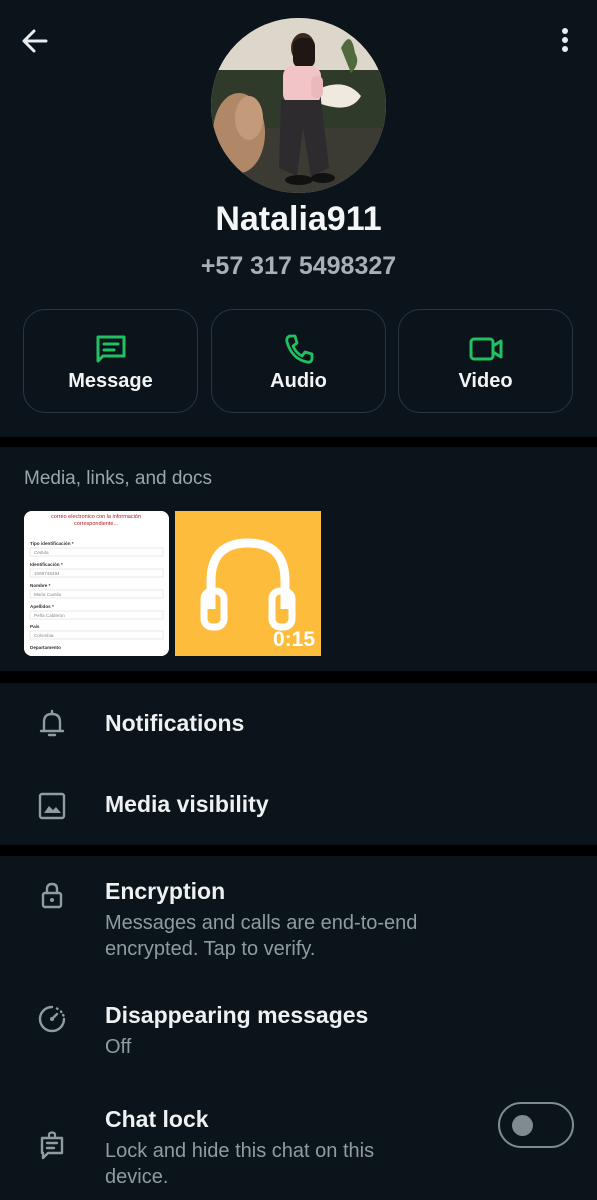 The height and width of the screenshot is (1200, 597). What do you see at coordinates (485, 381) in the screenshot?
I see `video-label: Video` at bounding box center [485, 381].